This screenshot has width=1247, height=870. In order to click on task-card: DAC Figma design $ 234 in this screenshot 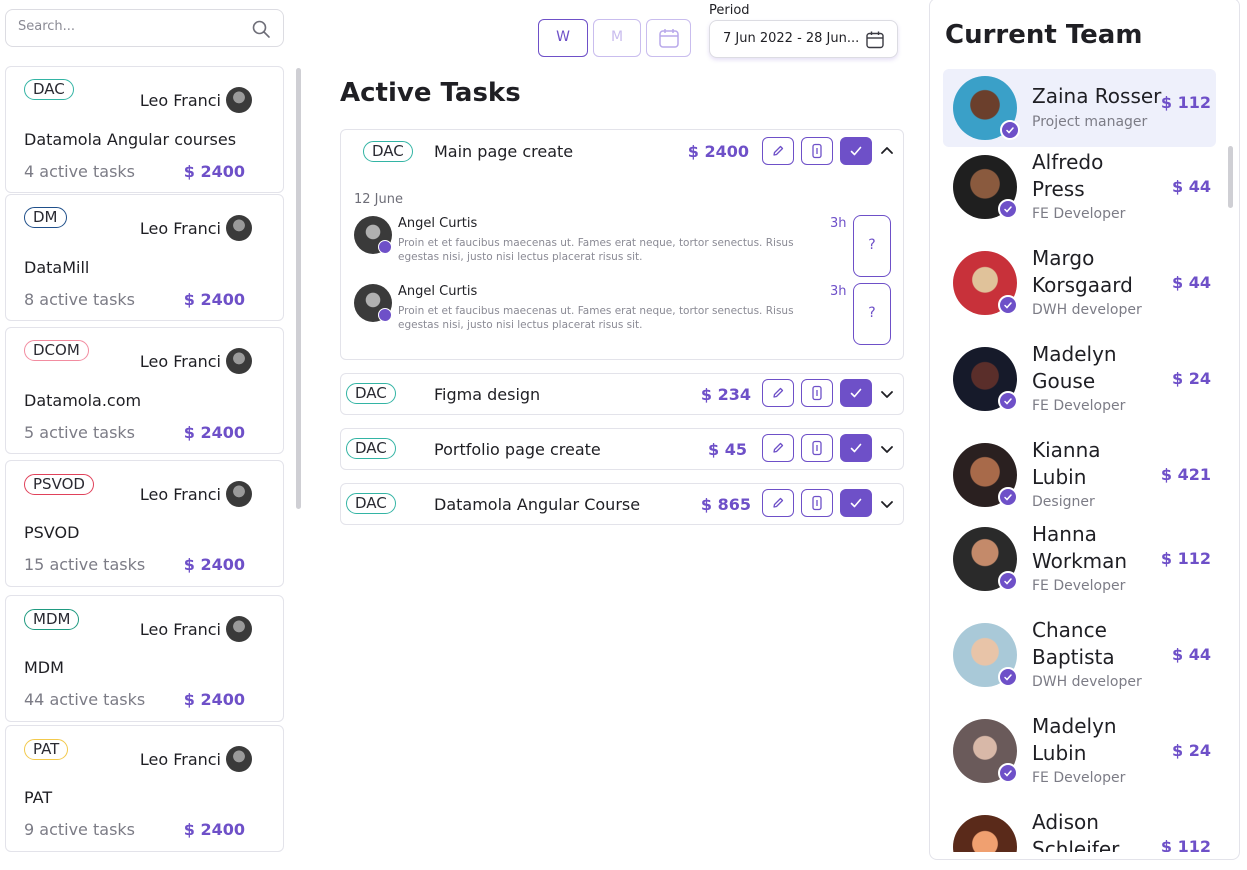, I will do `click(622, 394)`.